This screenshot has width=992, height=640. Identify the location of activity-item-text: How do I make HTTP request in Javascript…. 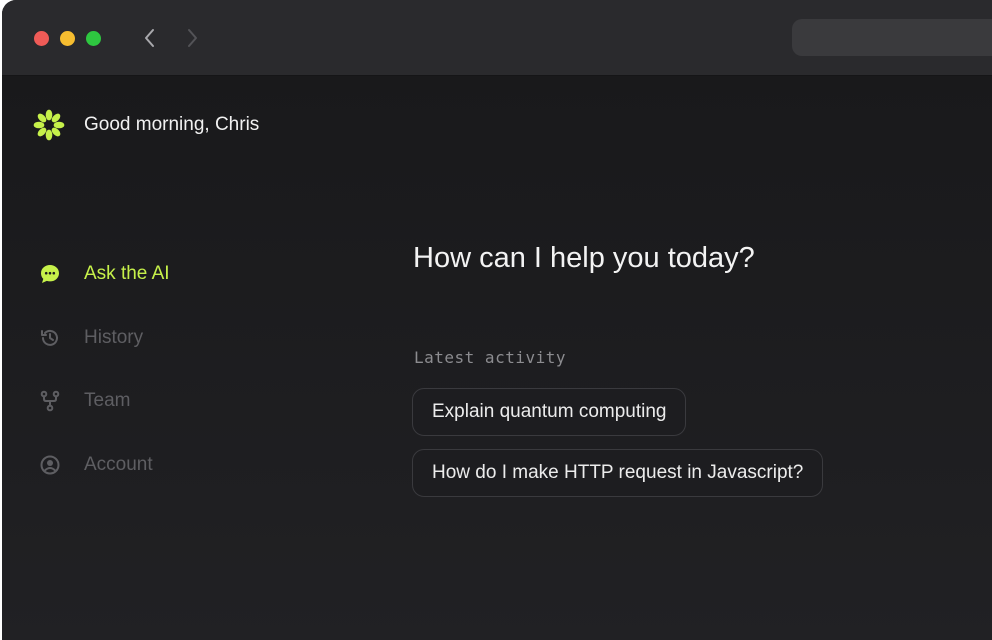
(618, 472).